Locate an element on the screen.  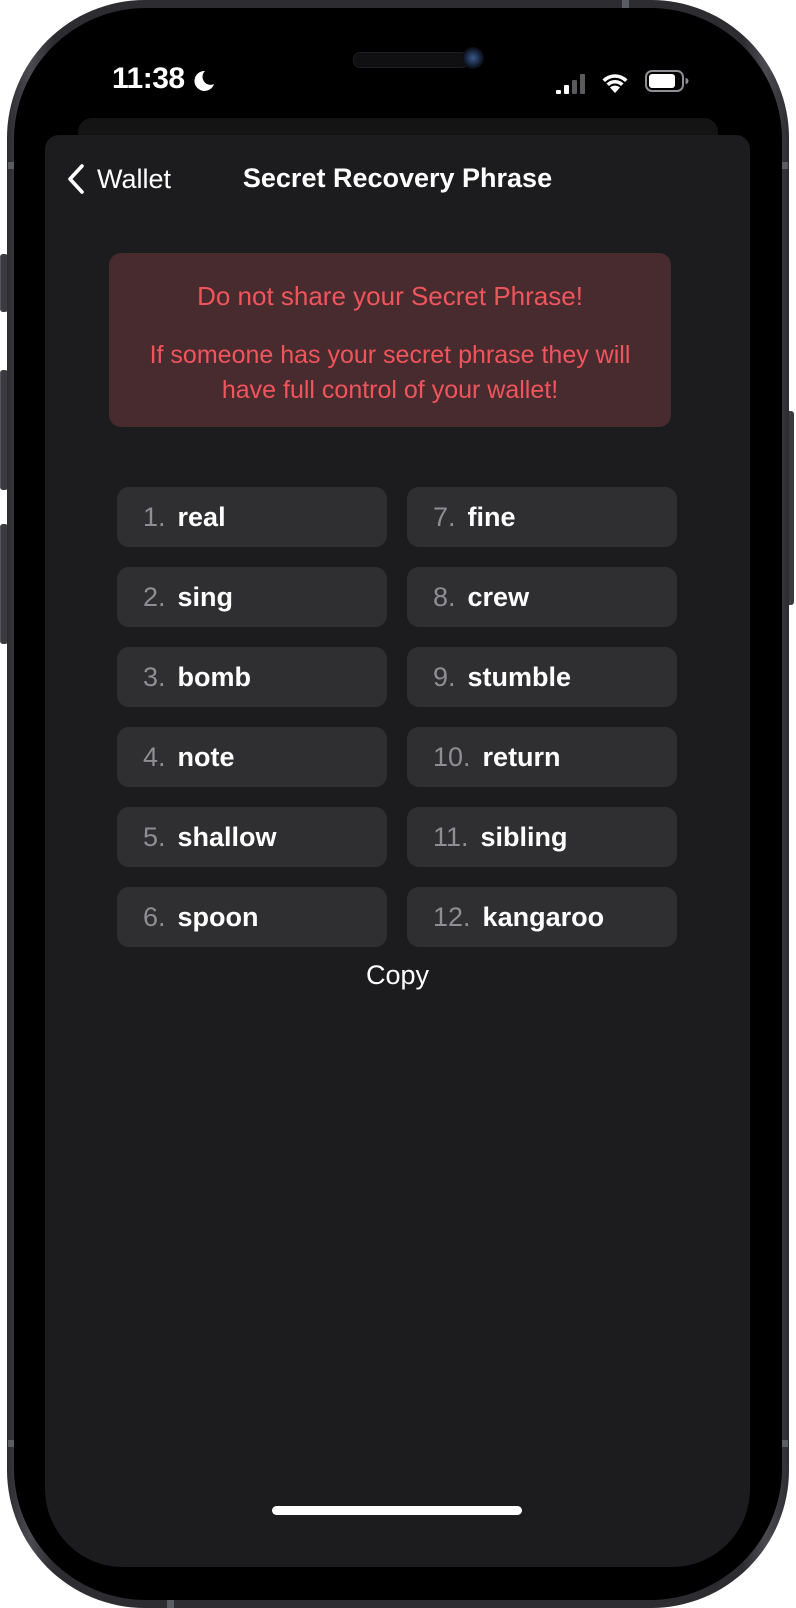
word-index: 12. is located at coordinates (452, 916).